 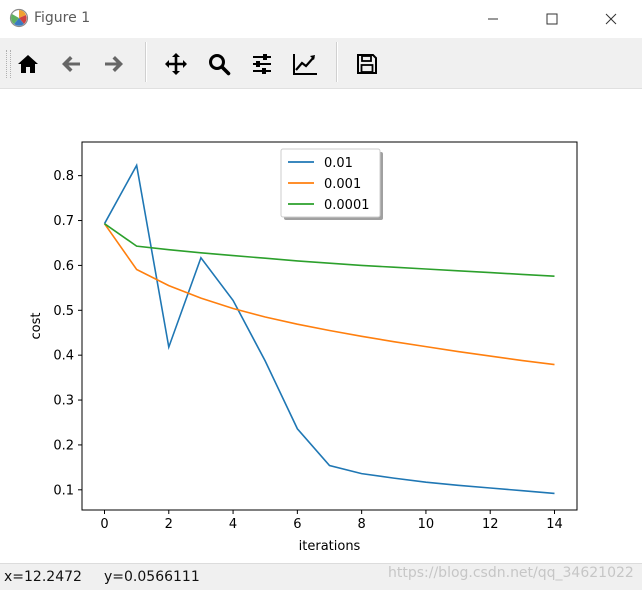 I want to click on y-tick-label: 0.1, so click(x=63, y=490).